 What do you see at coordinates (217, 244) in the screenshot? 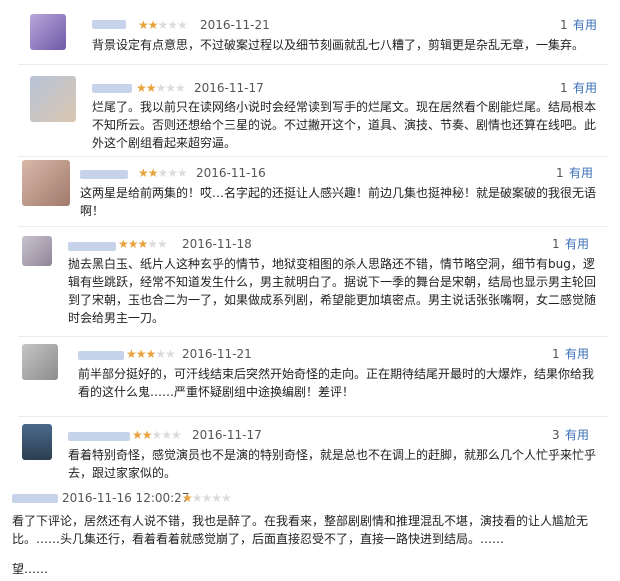
I see `review-date: 2016-11-18` at bounding box center [217, 244].